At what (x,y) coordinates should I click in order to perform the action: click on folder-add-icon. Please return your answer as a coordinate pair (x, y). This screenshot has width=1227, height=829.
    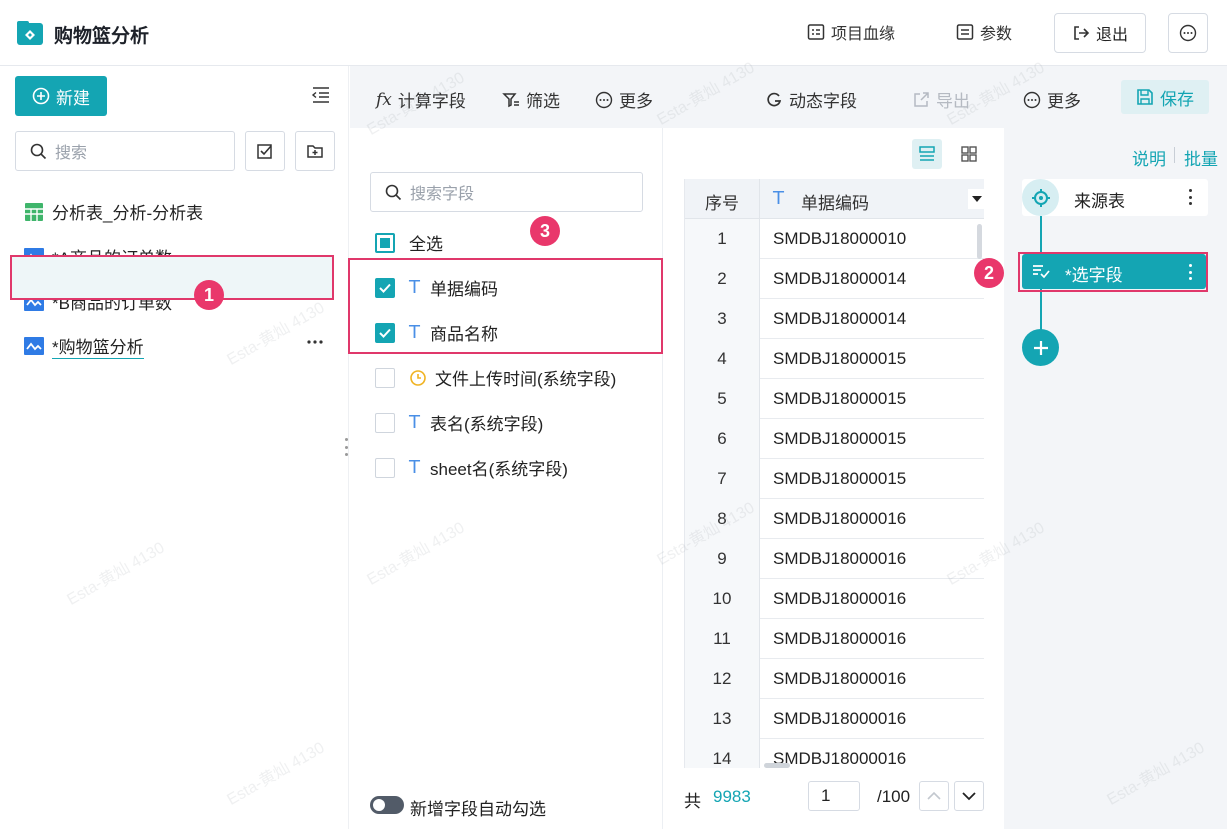
    Looking at the image, I should click on (315, 151).